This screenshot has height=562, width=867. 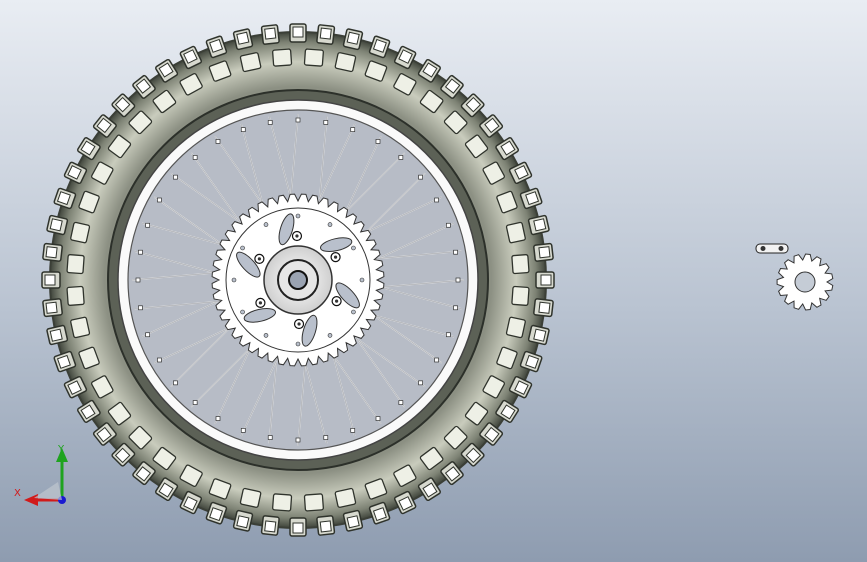 What do you see at coordinates (781, 248) in the screenshot?
I see `chain-pin` at bounding box center [781, 248].